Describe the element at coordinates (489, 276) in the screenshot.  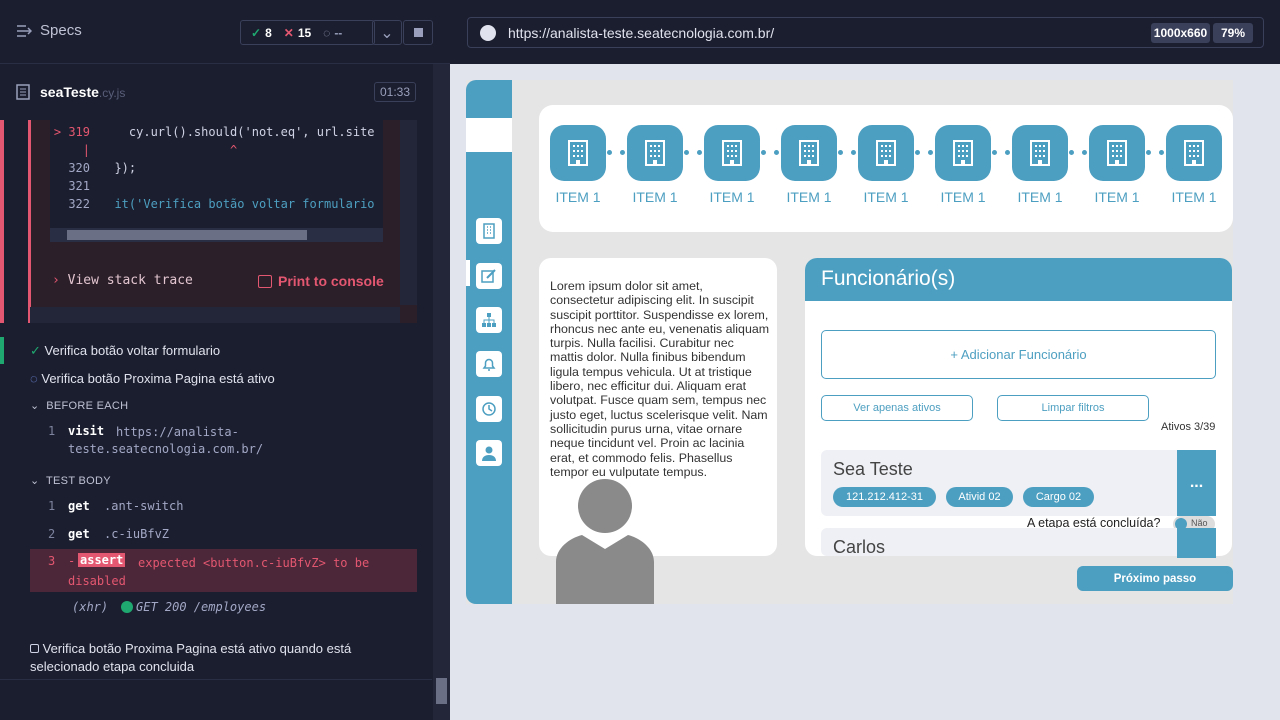
I see `sidebar-edit-icon` at that location.